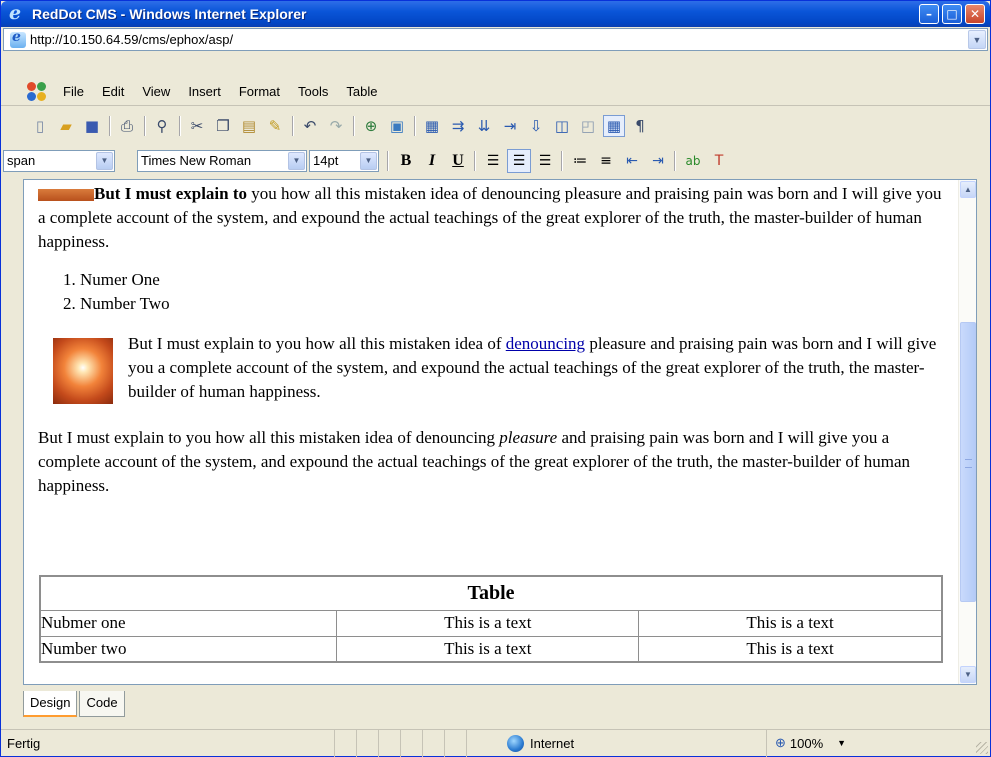  Describe the element at coordinates (929, 14) in the screenshot. I see `minimize-button: –` at that location.